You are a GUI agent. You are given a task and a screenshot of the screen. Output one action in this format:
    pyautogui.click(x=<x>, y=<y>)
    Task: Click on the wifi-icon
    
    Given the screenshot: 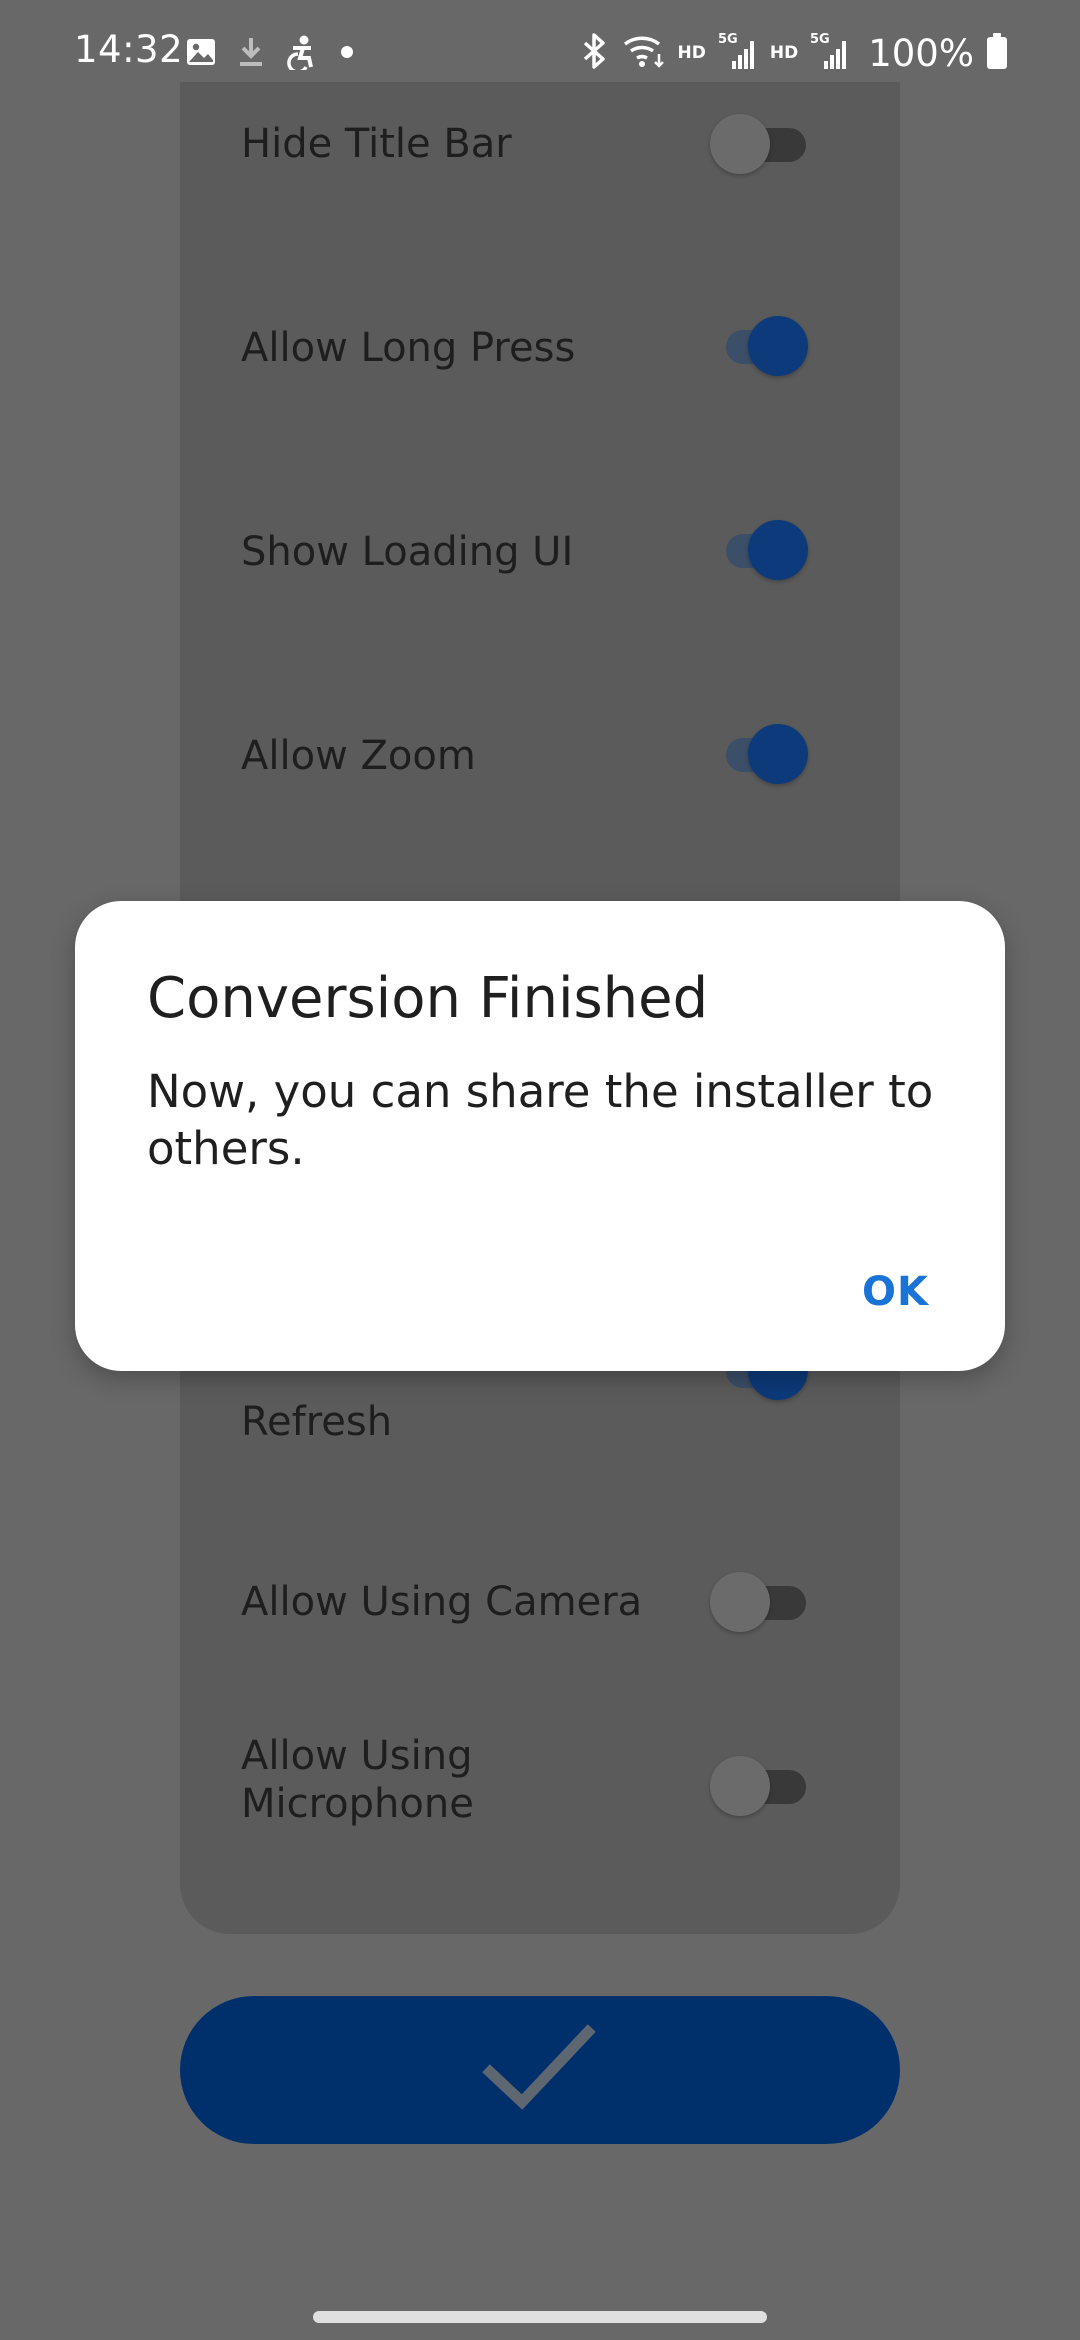 What is the action you would take?
    pyautogui.click(x=644, y=53)
    